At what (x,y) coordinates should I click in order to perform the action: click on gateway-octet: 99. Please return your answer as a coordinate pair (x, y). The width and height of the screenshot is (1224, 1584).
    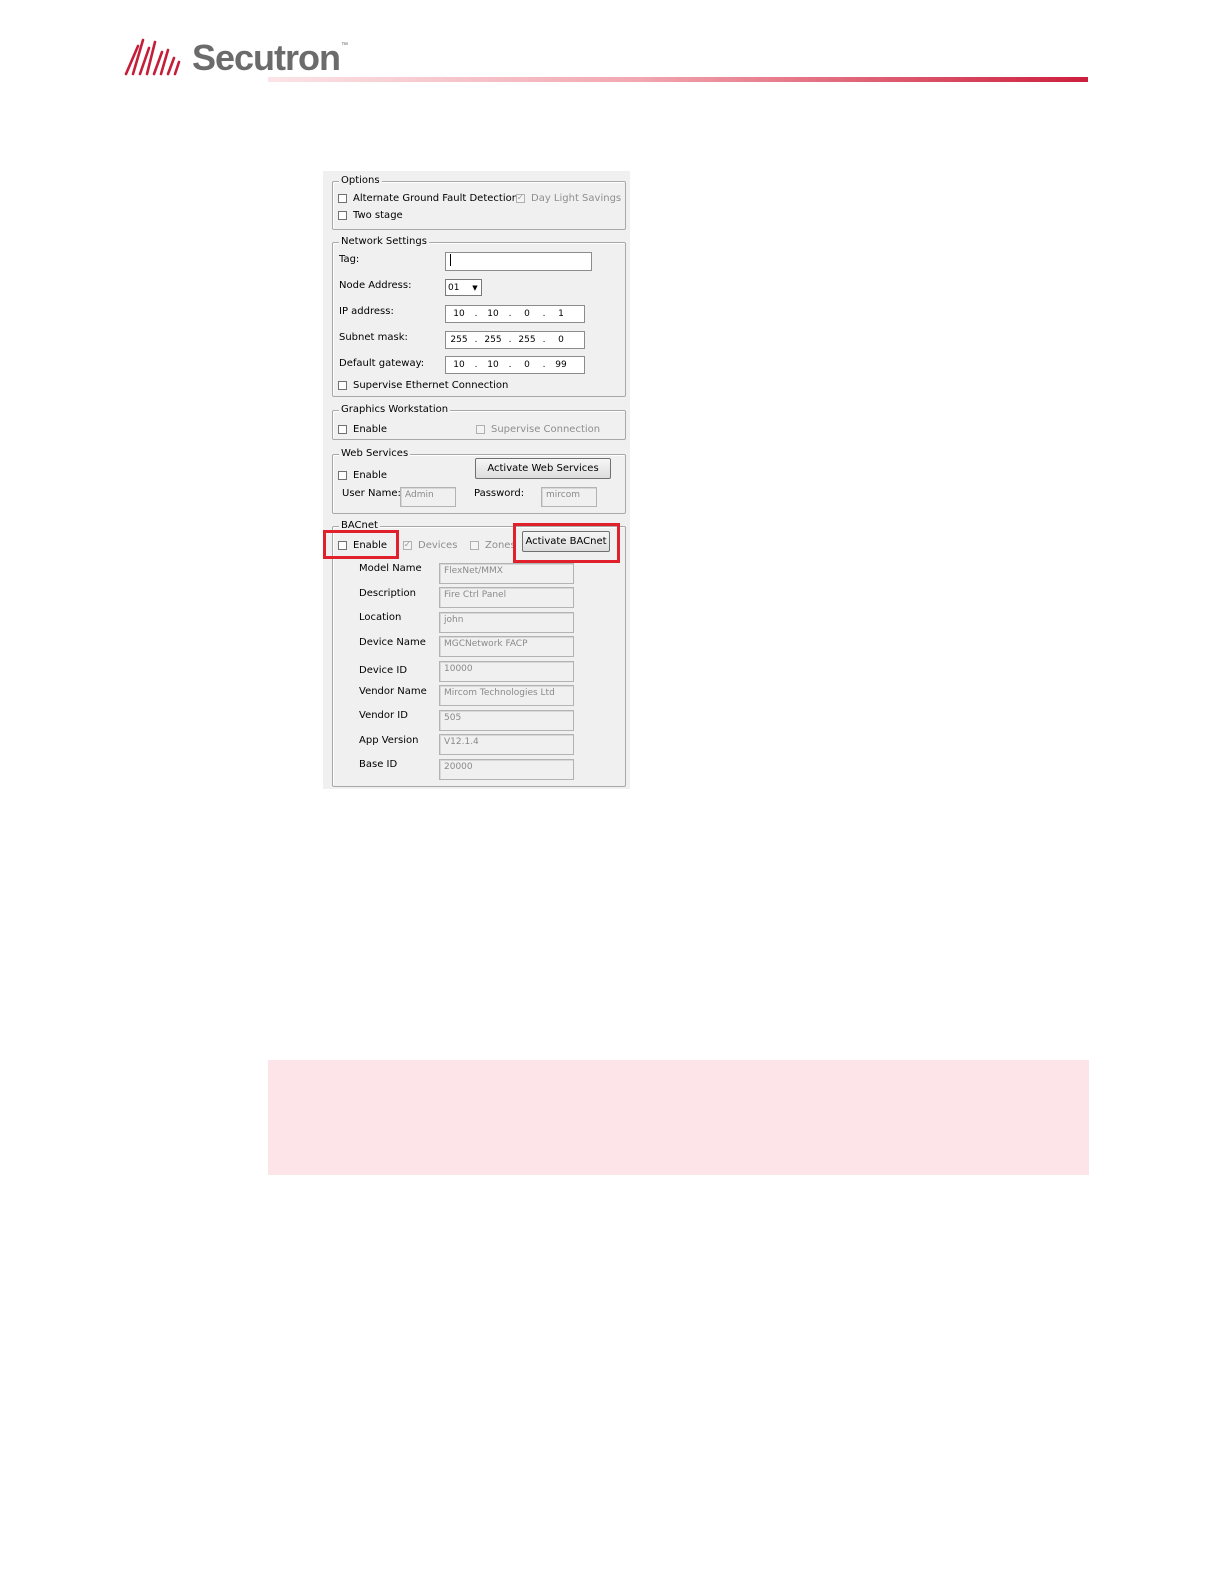
    Looking at the image, I should click on (561, 365).